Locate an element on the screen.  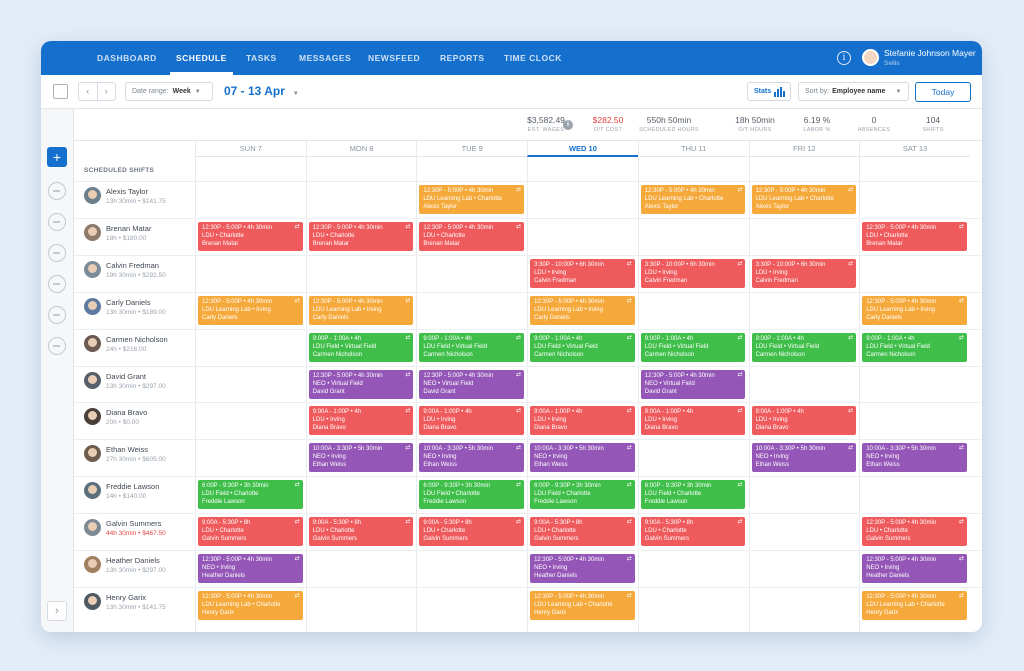
sort-select: Sort by: Employee name ▼ is located at coordinates (853, 91).